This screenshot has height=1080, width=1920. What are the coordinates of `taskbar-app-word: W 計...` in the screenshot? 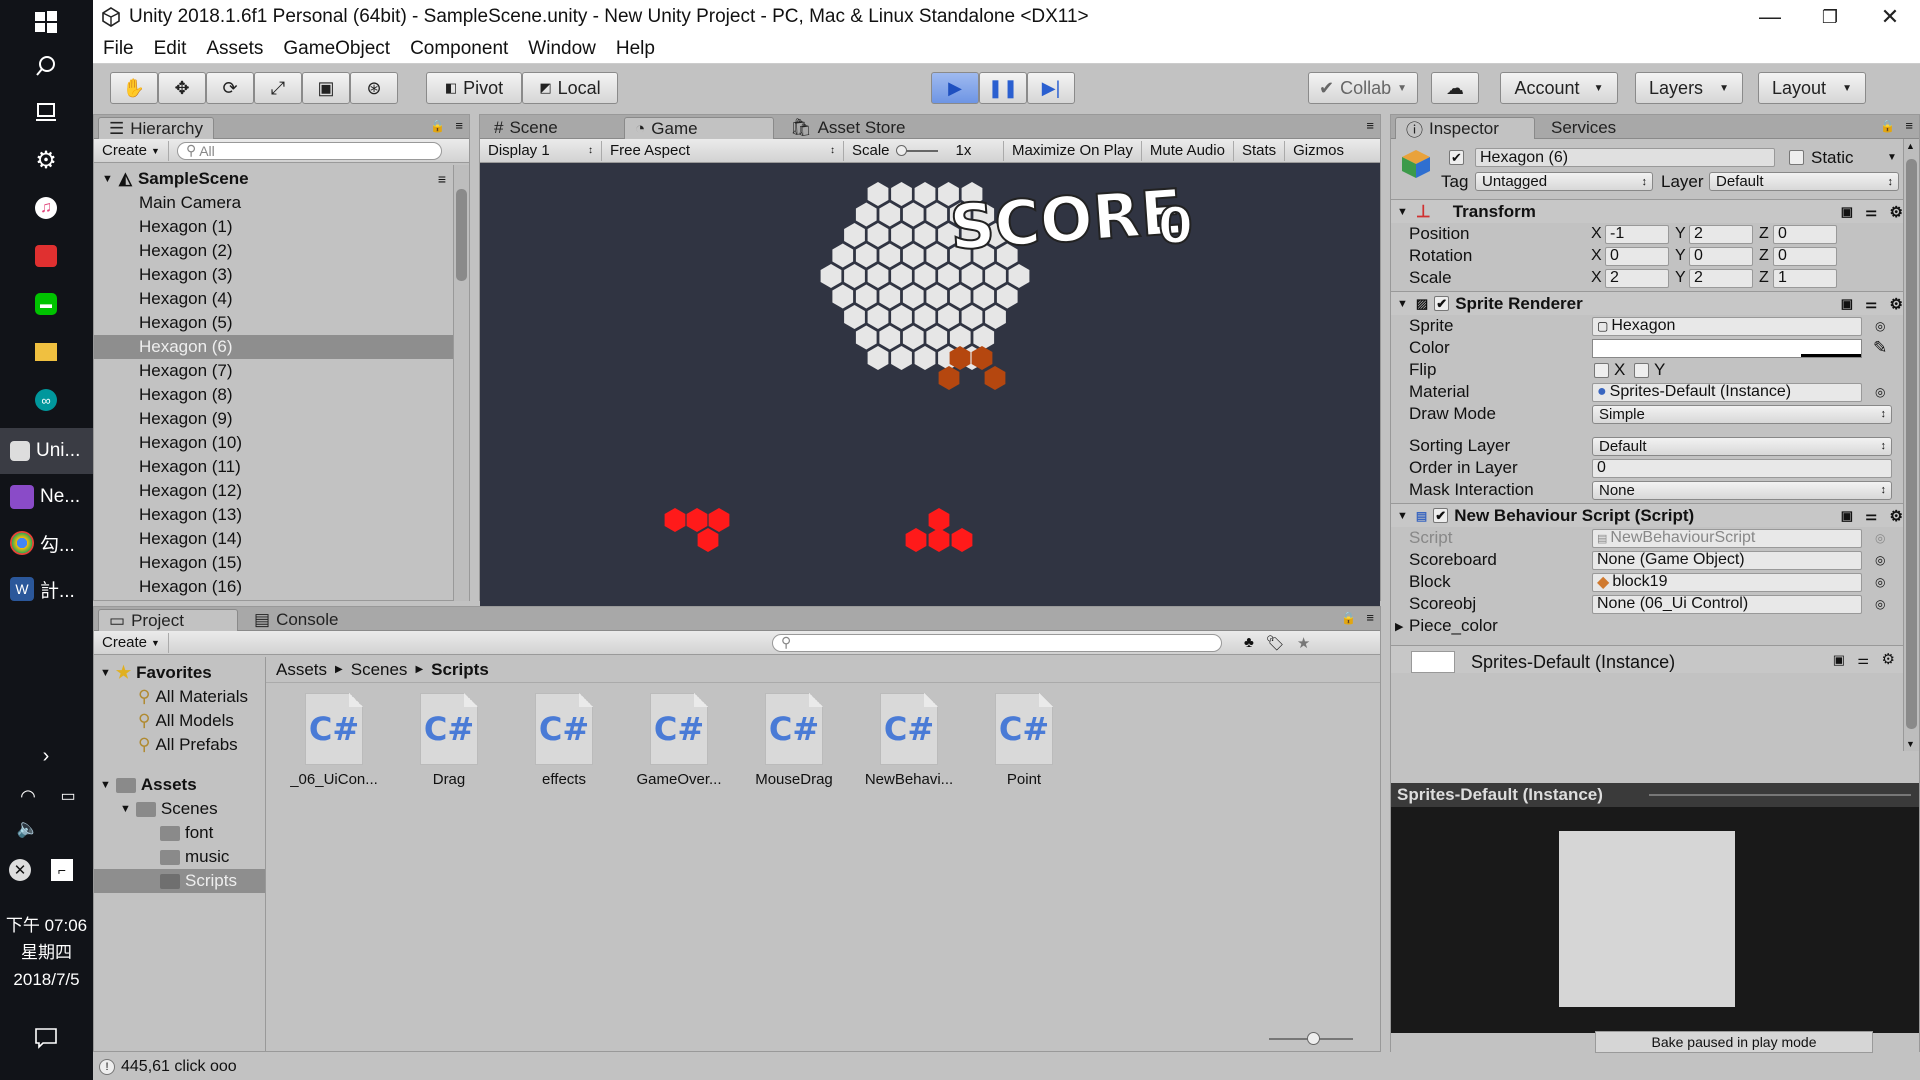 It's located at (46, 589).